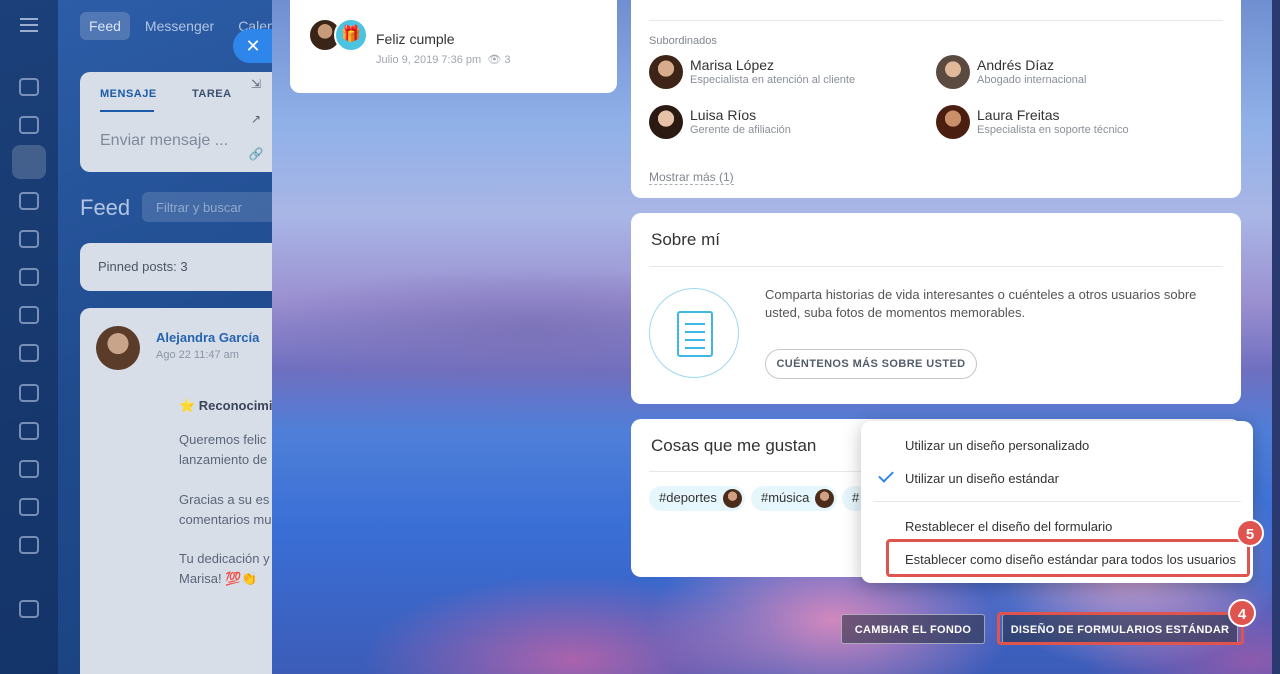 Image resolution: width=1280 pixels, height=674 pixels. What do you see at coordinates (29, 393) in the screenshot?
I see `mail-icon` at bounding box center [29, 393].